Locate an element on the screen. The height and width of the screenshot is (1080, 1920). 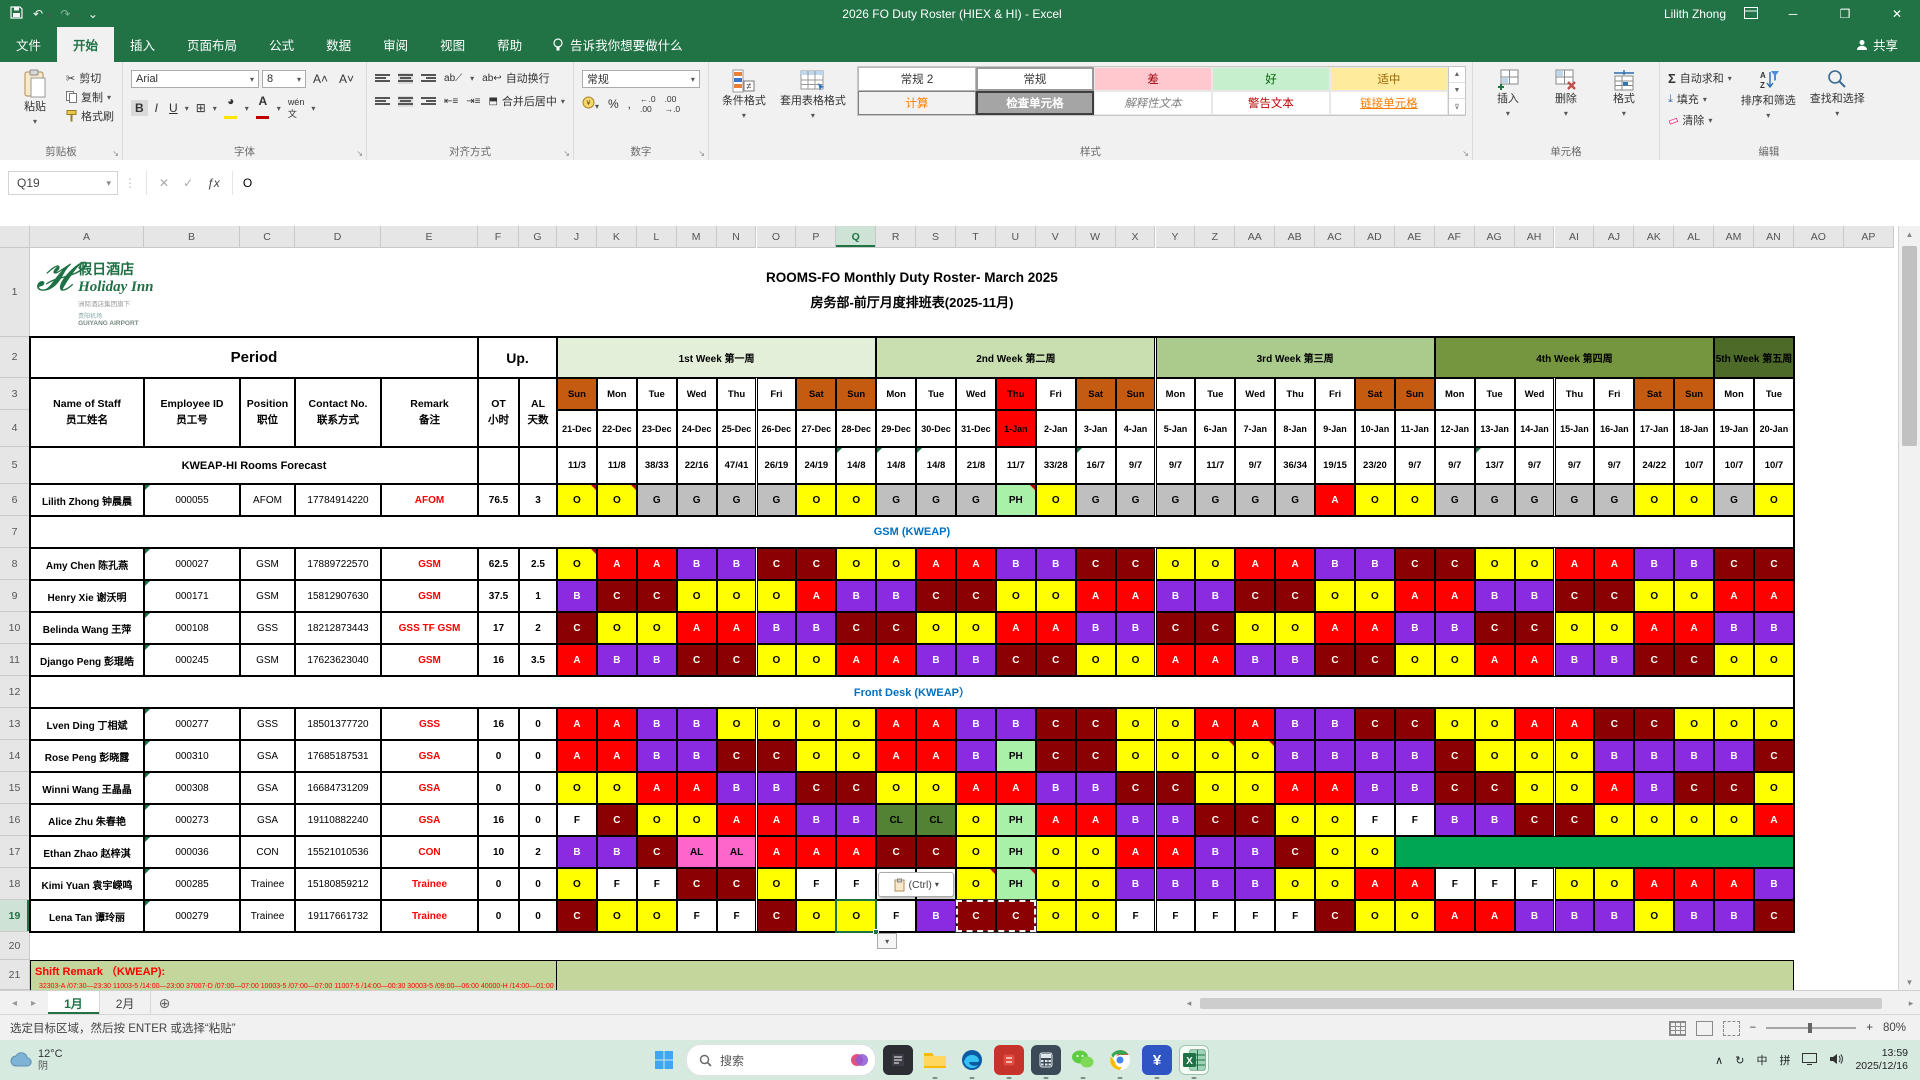
staff-ot-lven: 16 is located at coordinates (498, 724).